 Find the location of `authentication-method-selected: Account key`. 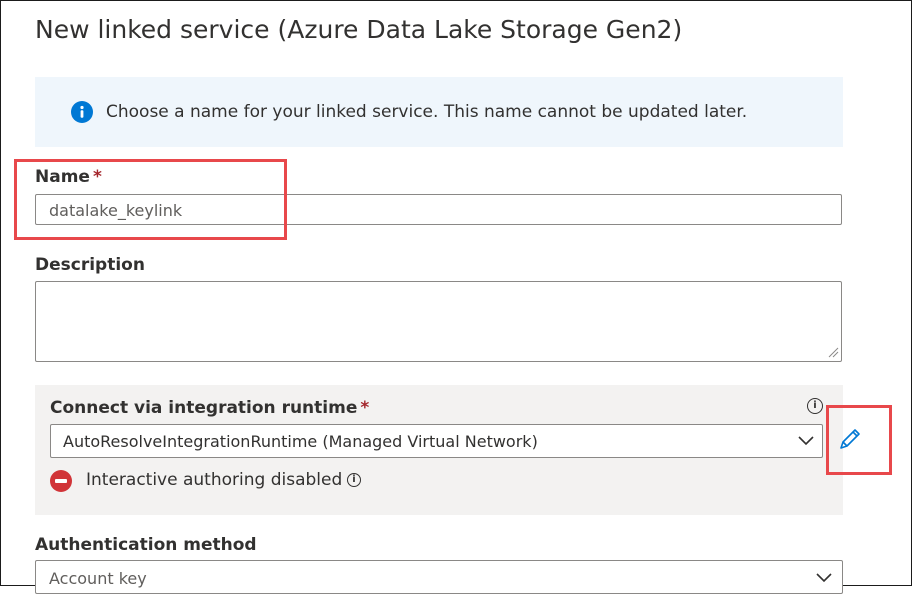

authentication-method-selected: Account key is located at coordinates (98, 578).